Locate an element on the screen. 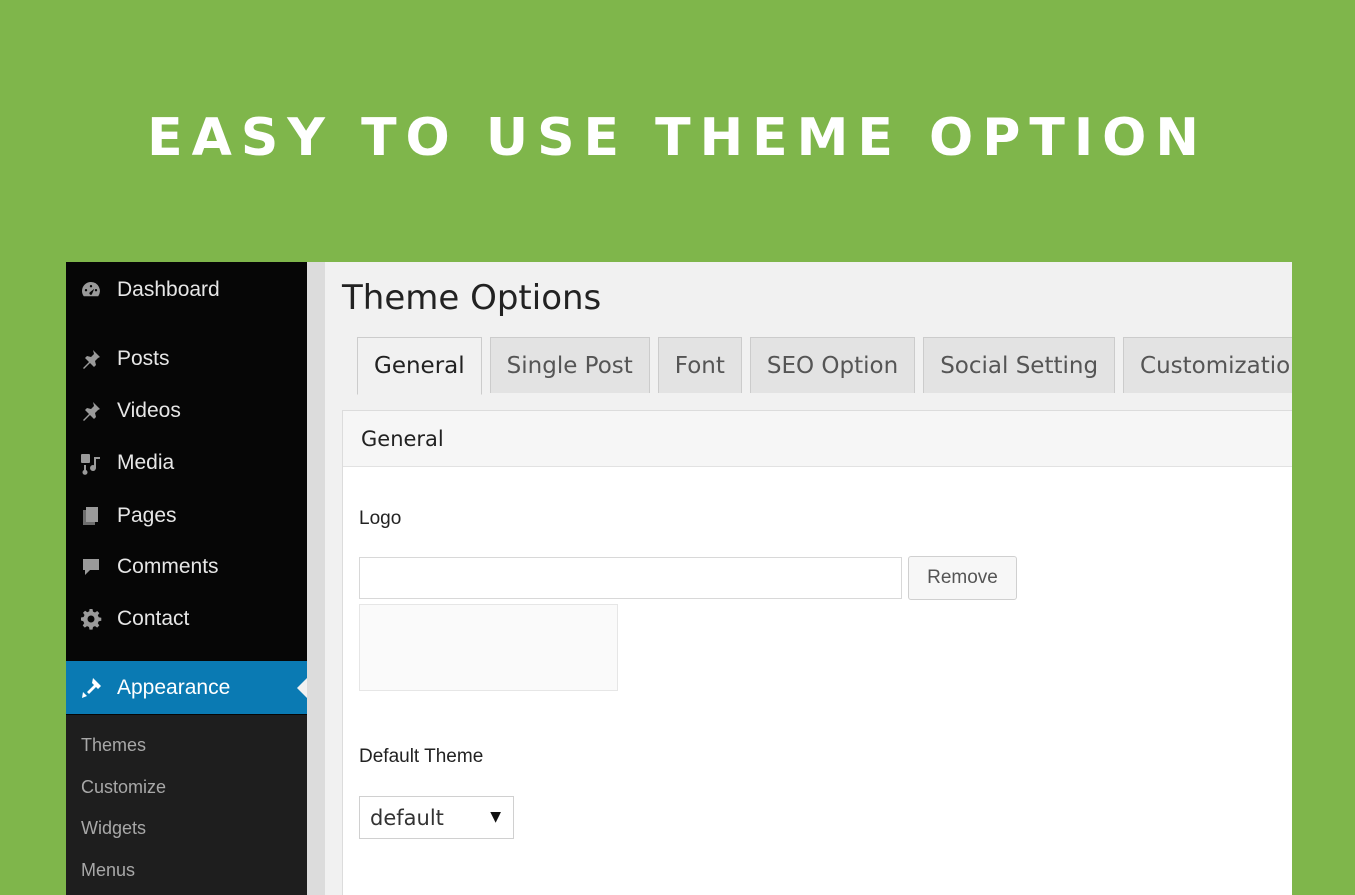 This screenshot has height=895, width=1355. sidebar-item-appearance: Appearance is located at coordinates (186, 687).